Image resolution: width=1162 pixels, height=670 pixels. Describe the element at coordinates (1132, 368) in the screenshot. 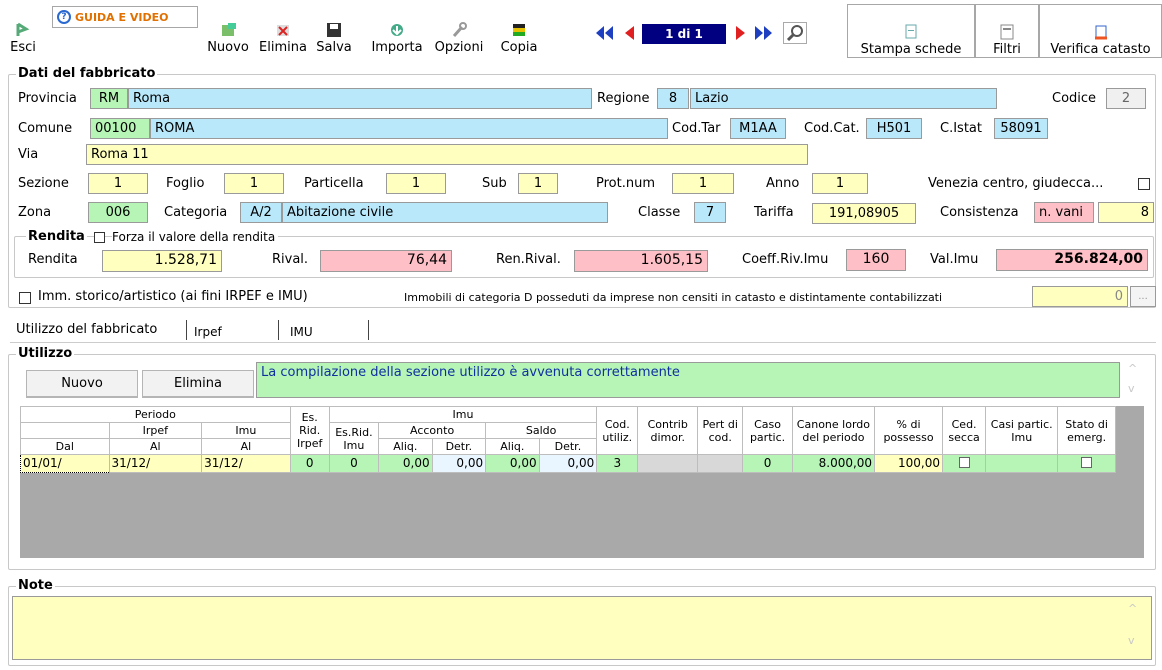

I see `scroll-up-icon: ^` at that location.